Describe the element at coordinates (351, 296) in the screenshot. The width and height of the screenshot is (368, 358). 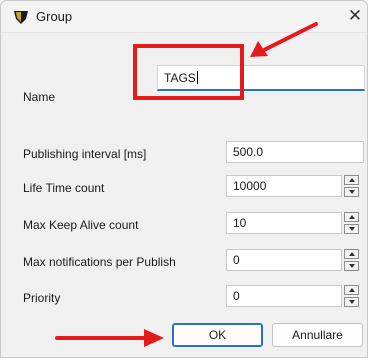
I see `priority-spinner` at that location.